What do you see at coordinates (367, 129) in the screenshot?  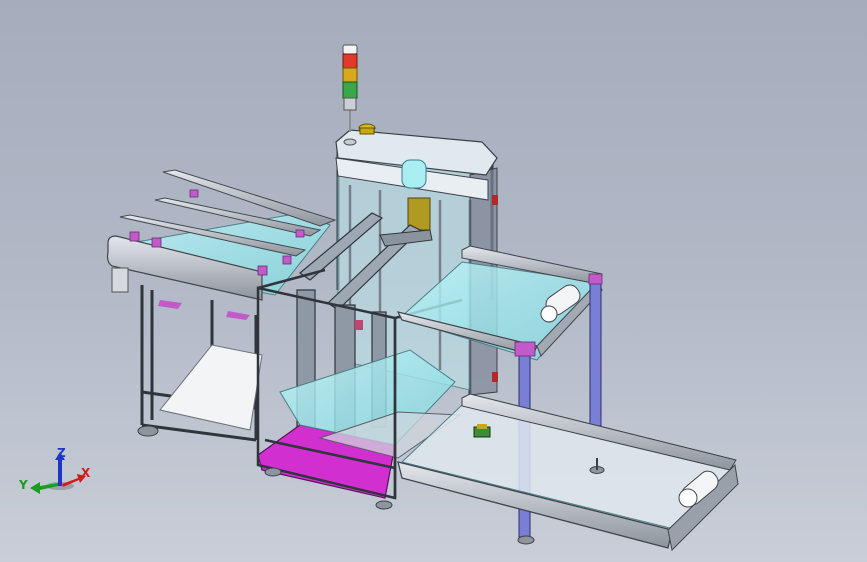 I see `emergency-stop-icon` at bounding box center [367, 129].